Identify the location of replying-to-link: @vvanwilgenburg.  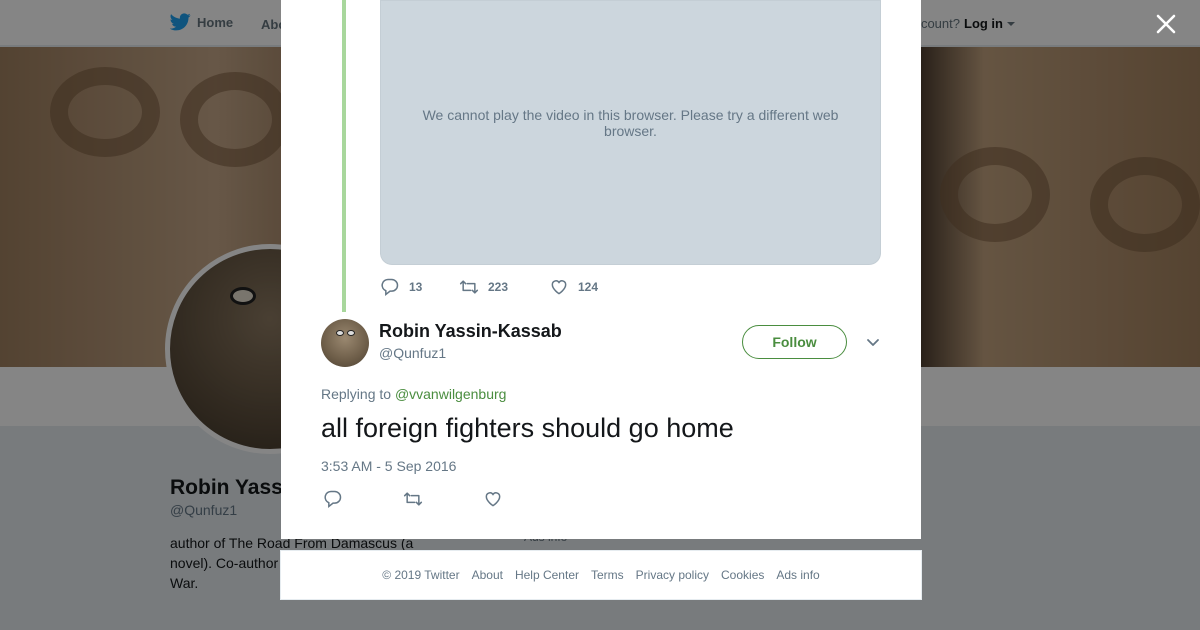
(451, 394).